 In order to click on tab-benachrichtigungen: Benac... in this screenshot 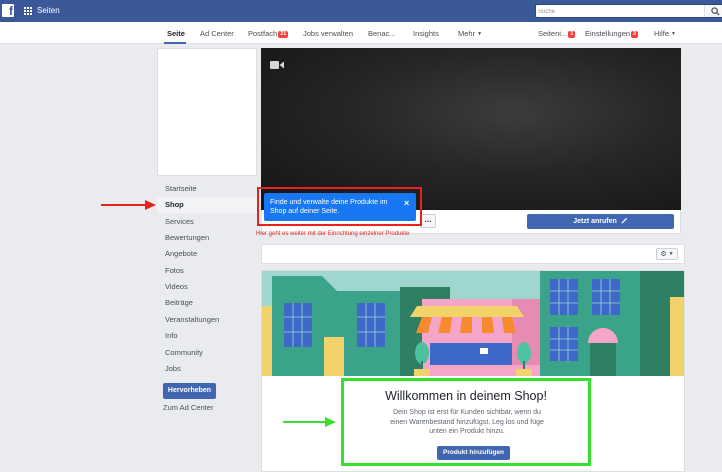, I will do `click(382, 34)`.